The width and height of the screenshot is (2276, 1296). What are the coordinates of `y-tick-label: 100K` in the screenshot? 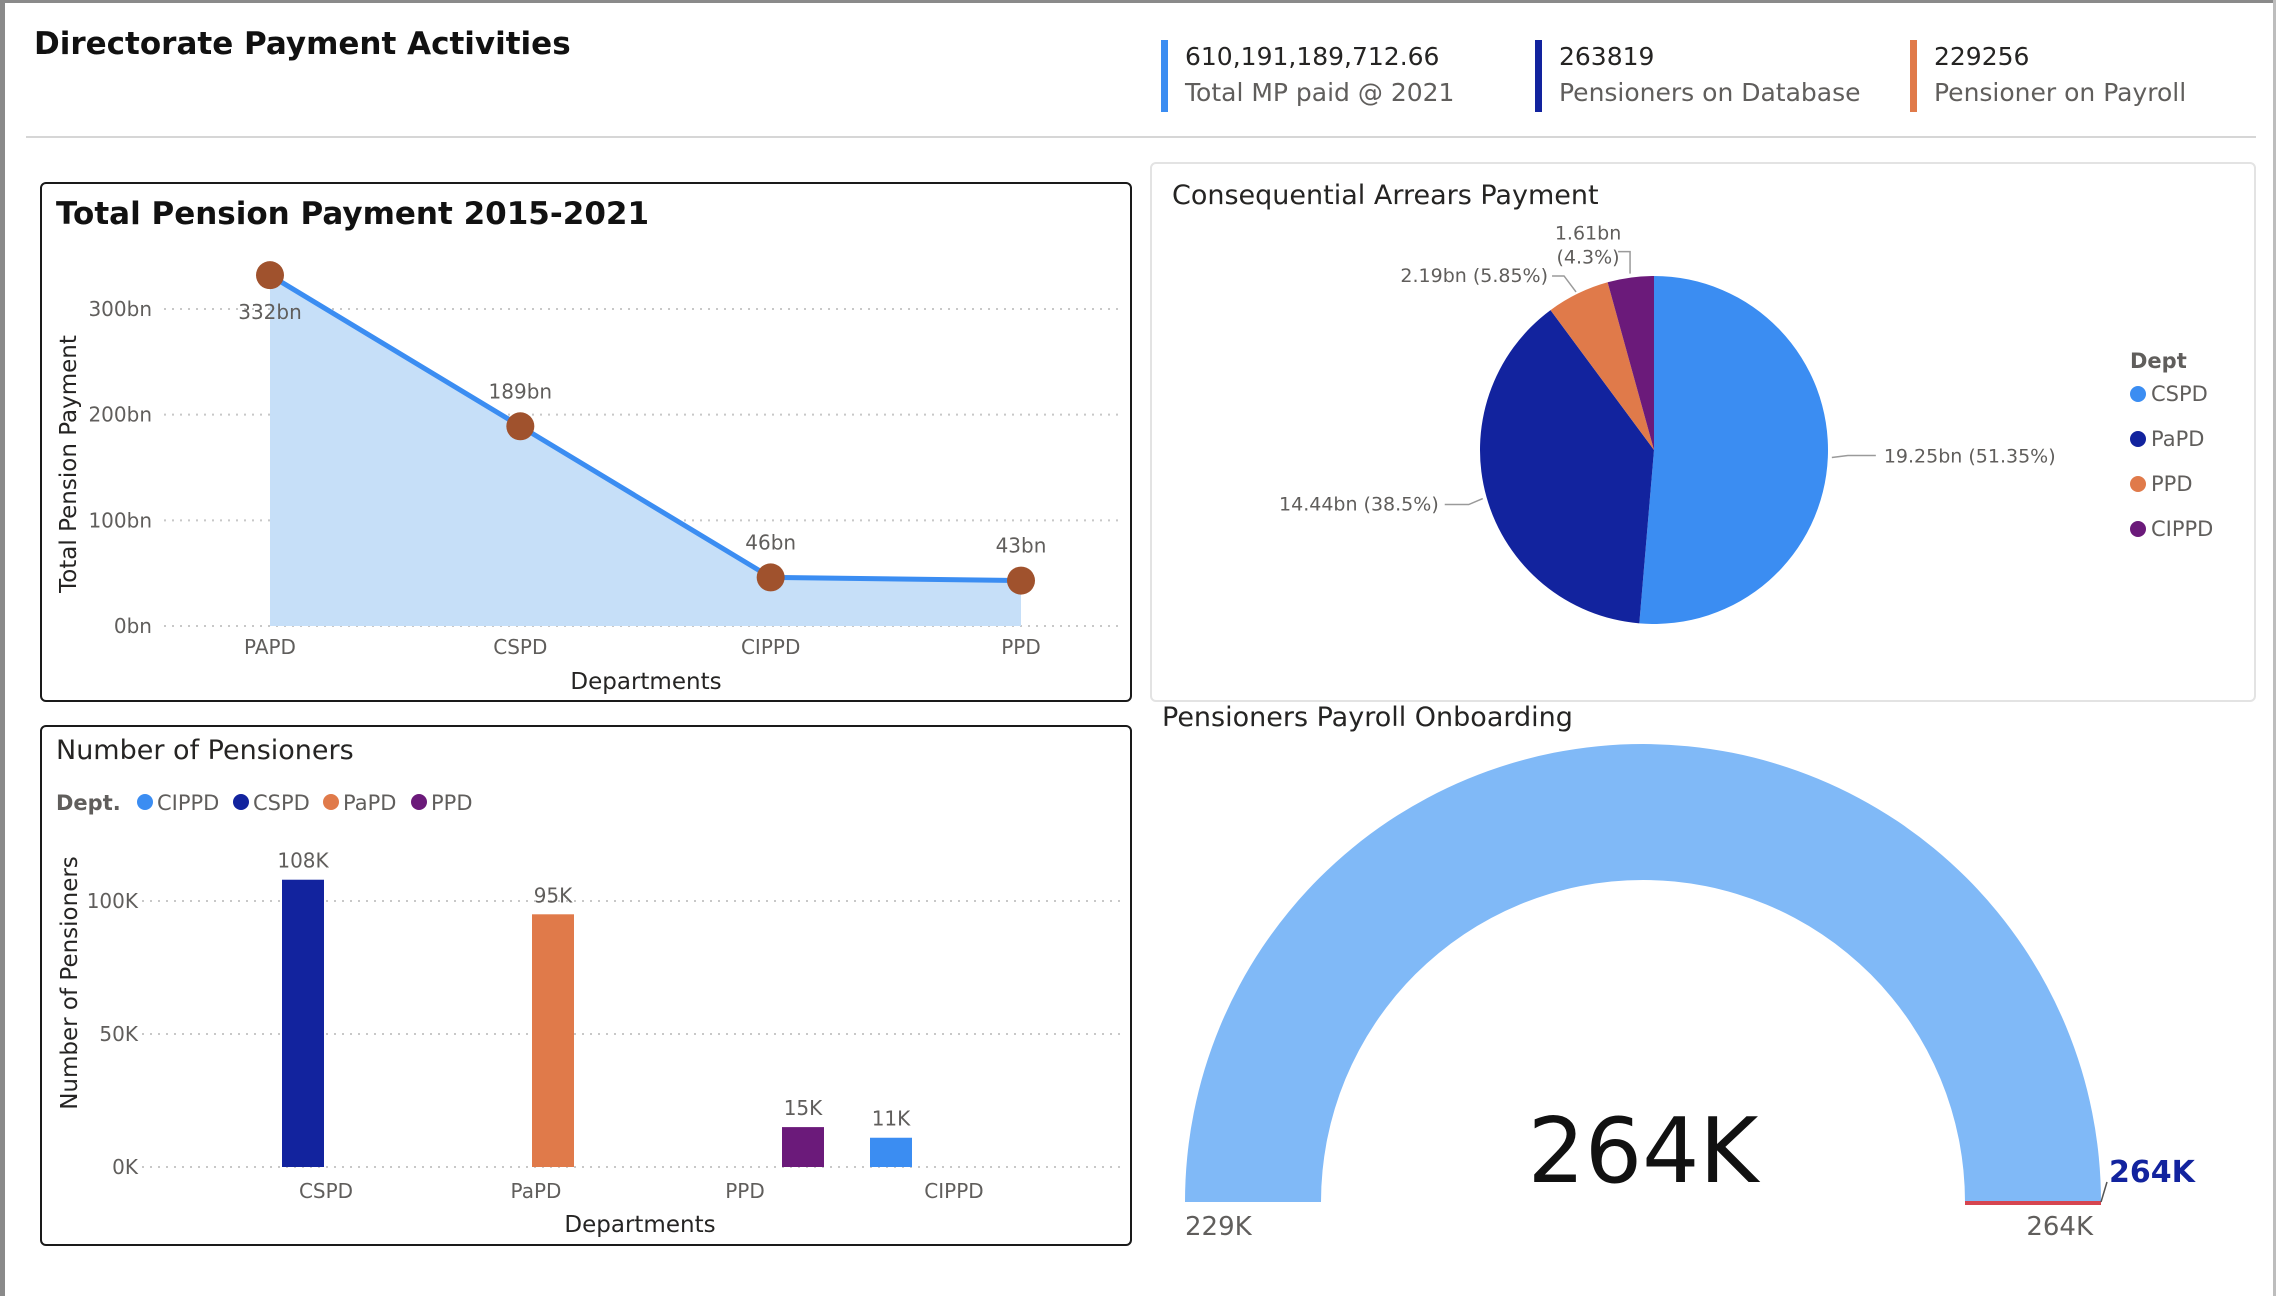 It's located at (113, 901).